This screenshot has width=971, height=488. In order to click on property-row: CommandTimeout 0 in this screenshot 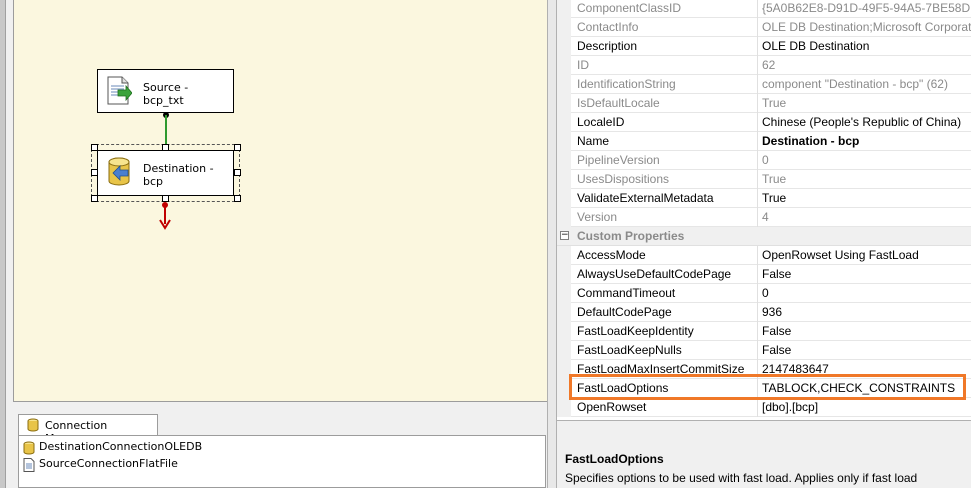, I will do `click(764, 293)`.